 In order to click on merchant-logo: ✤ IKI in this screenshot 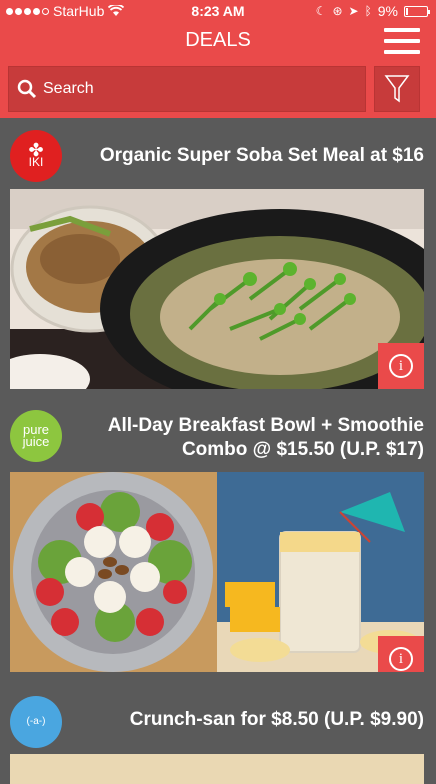, I will do `click(36, 156)`.